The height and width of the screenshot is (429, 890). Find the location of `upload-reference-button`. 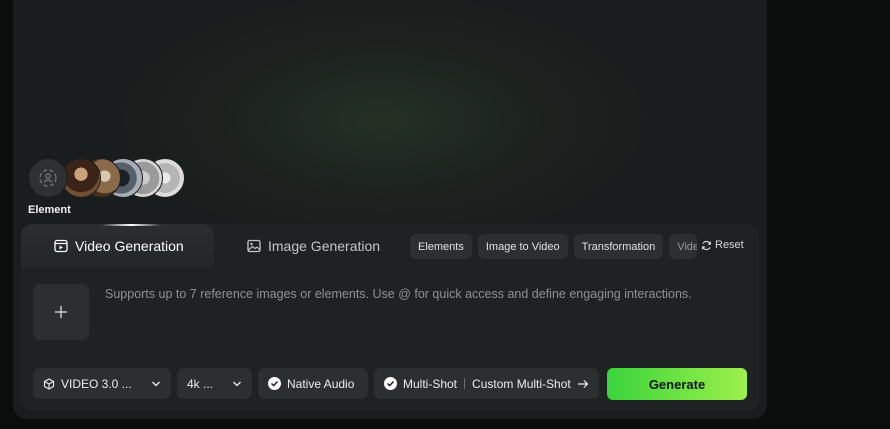

upload-reference-button is located at coordinates (61, 312).